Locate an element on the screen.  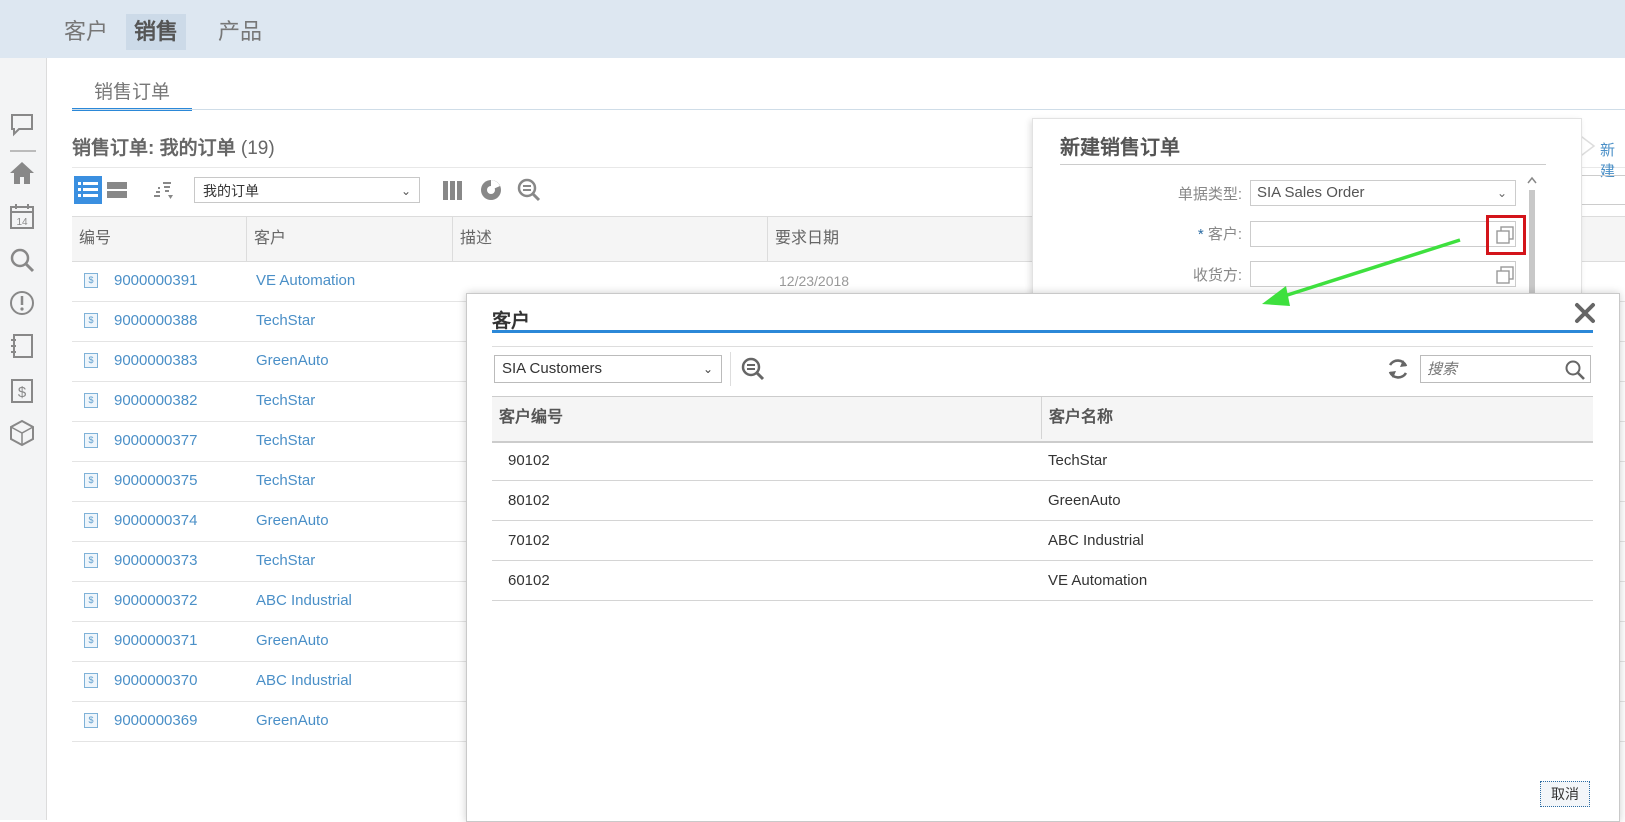
money-document-icon: $ is located at coordinates (22, 390).